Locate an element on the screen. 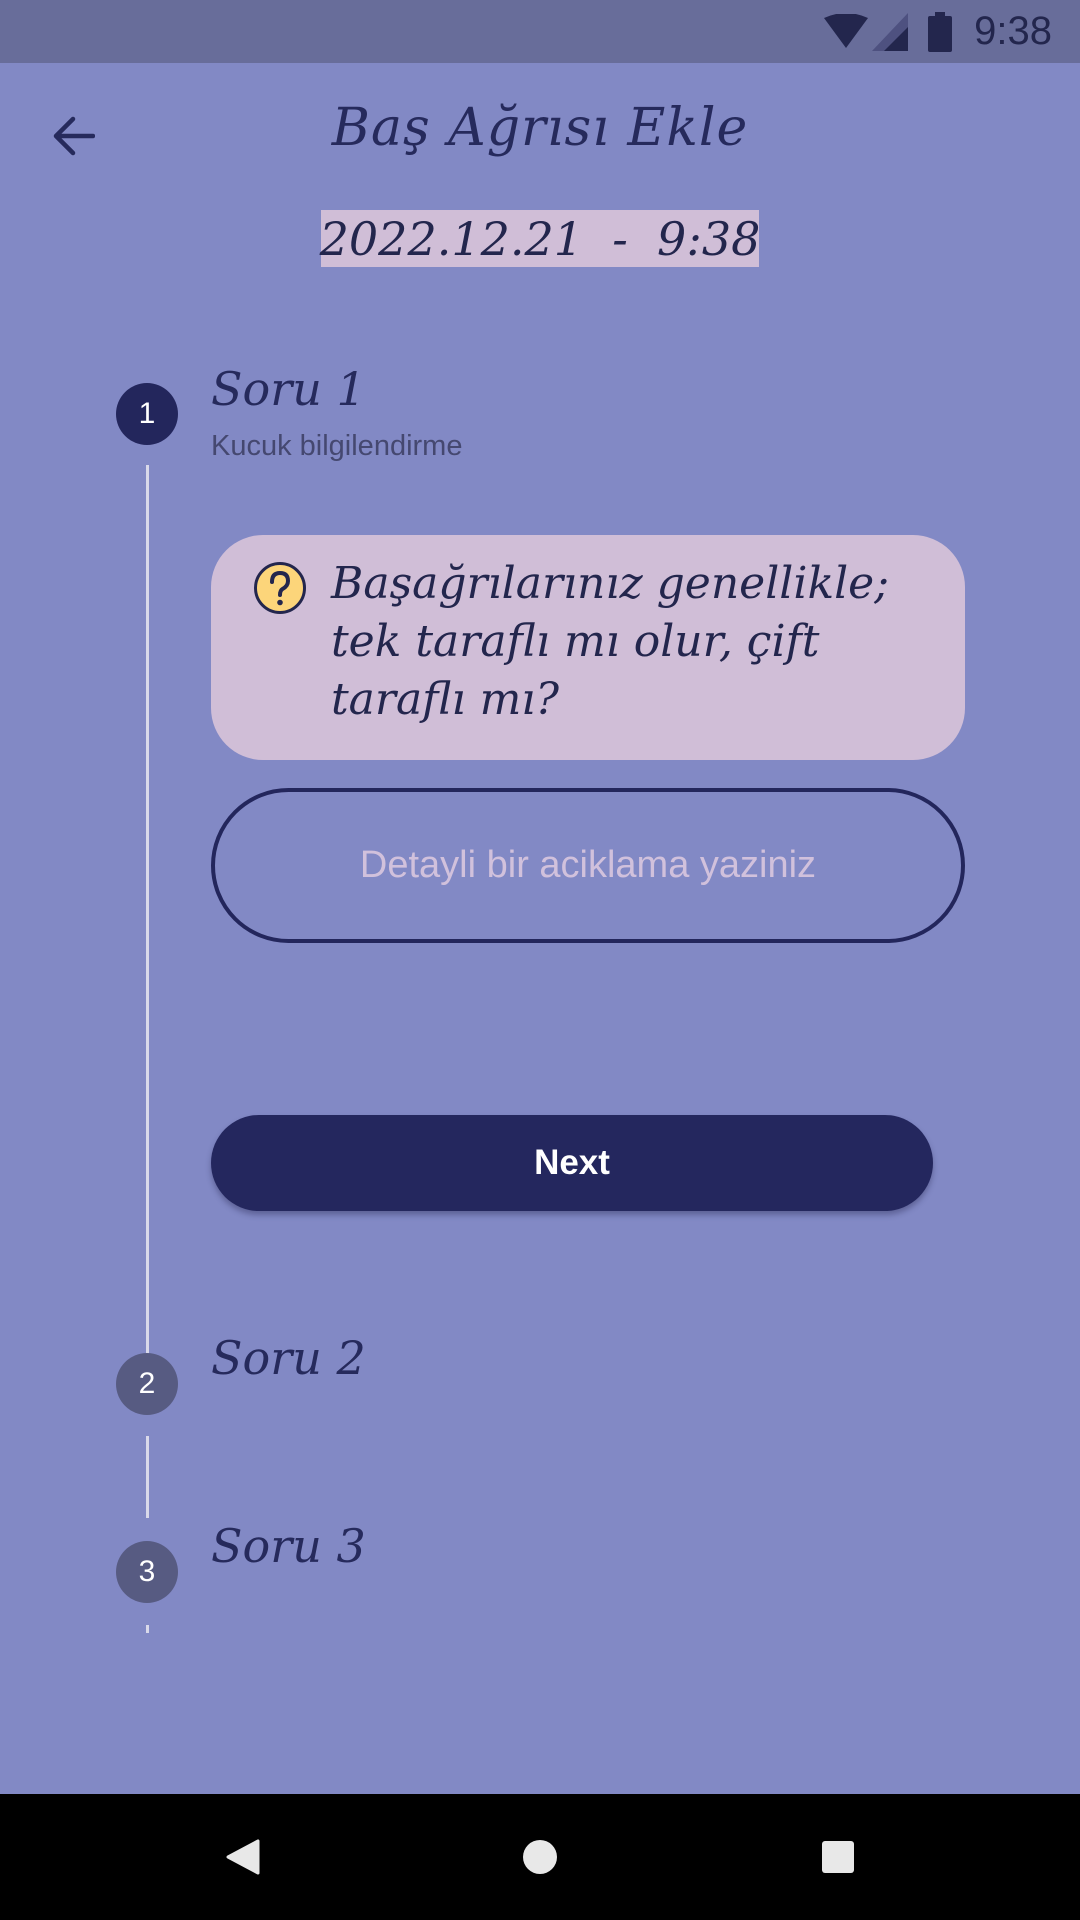  step-2-connector is located at coordinates (147, 1477).